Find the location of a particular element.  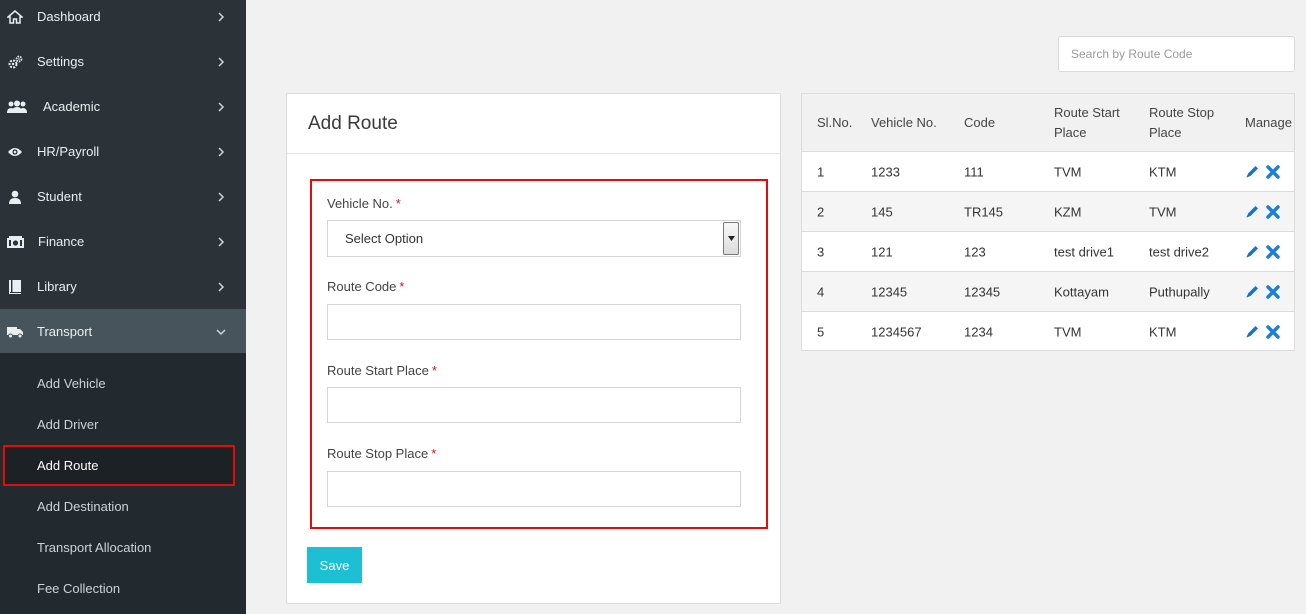

cell-slno: 5 is located at coordinates (821, 332).